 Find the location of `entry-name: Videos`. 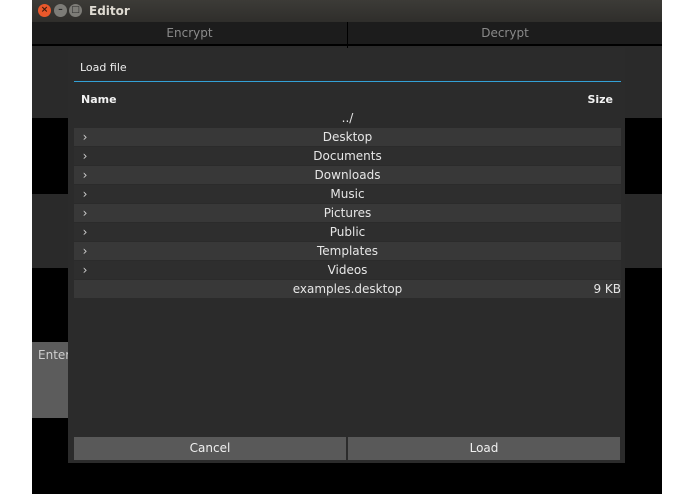

entry-name: Videos is located at coordinates (347, 270).